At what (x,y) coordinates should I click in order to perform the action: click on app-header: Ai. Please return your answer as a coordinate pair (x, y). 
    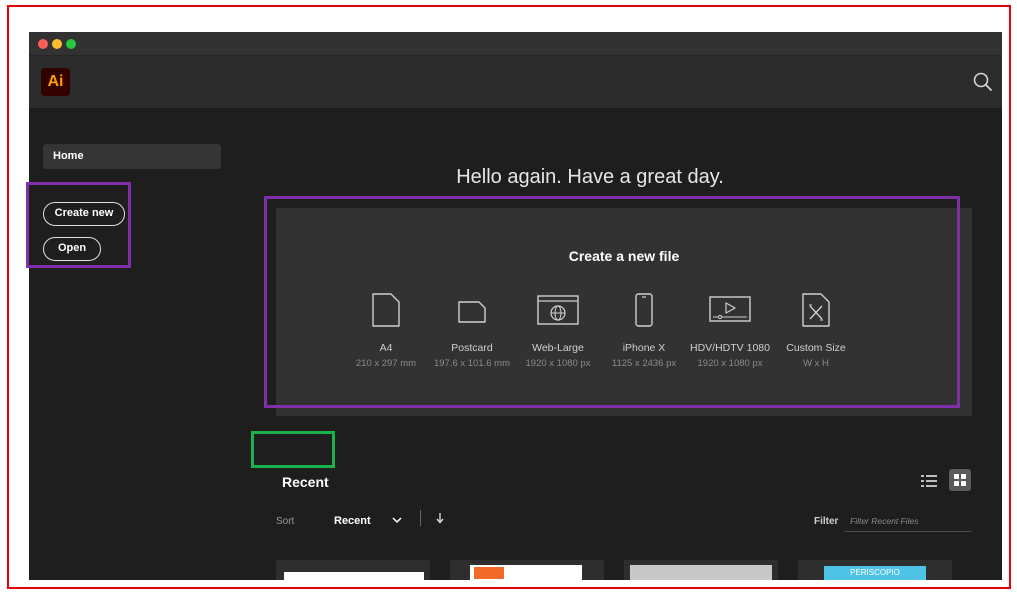
    Looking at the image, I should click on (515, 82).